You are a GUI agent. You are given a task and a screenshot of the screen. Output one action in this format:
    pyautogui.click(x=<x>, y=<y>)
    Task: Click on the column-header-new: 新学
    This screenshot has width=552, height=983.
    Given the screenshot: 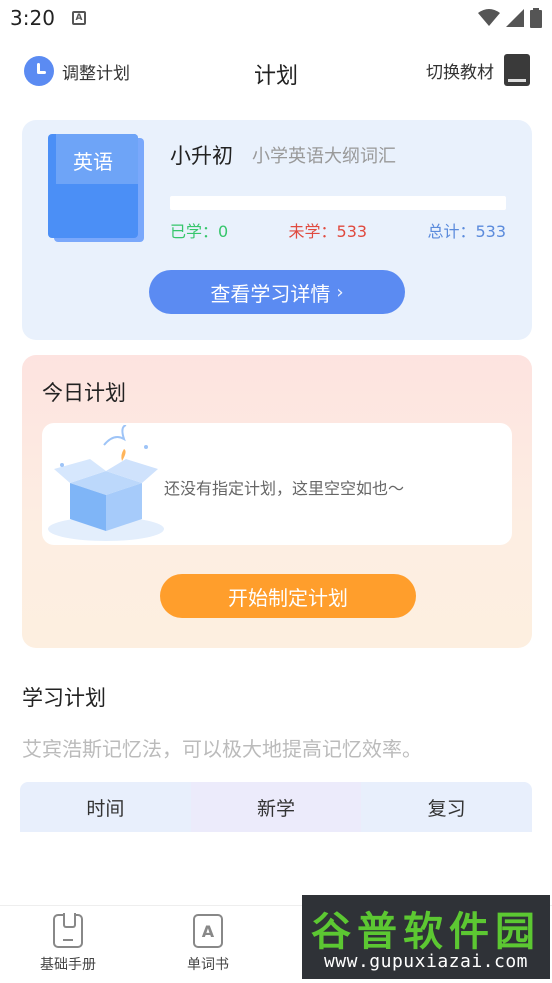 What is the action you would take?
    pyautogui.click(x=276, y=807)
    